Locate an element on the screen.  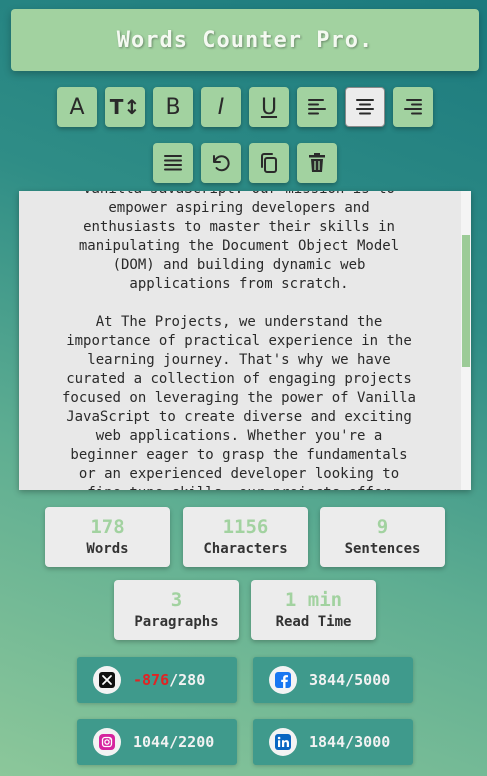
italic-button: I is located at coordinates (221, 107).